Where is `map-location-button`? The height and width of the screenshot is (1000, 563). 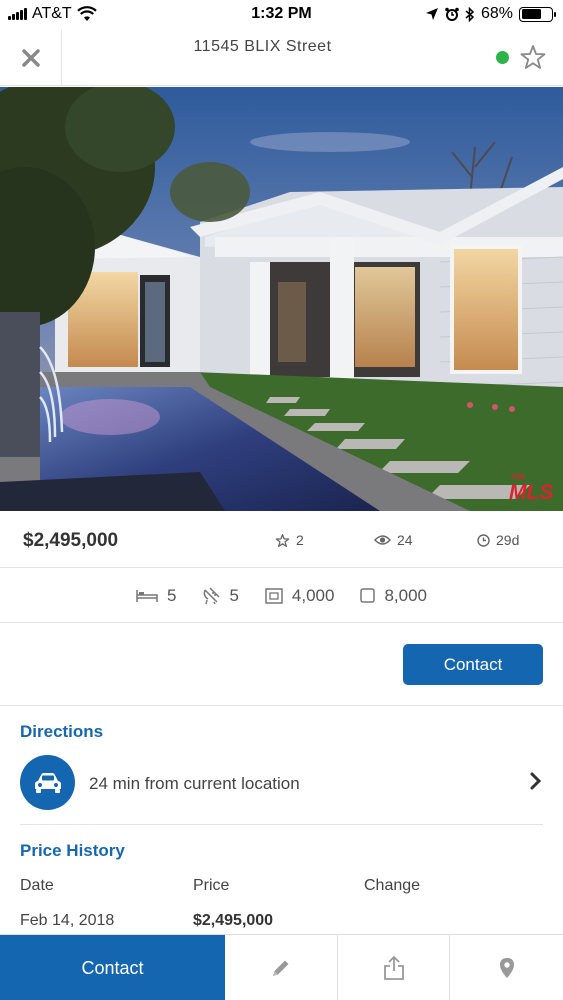
map-location-button is located at coordinates (506, 967).